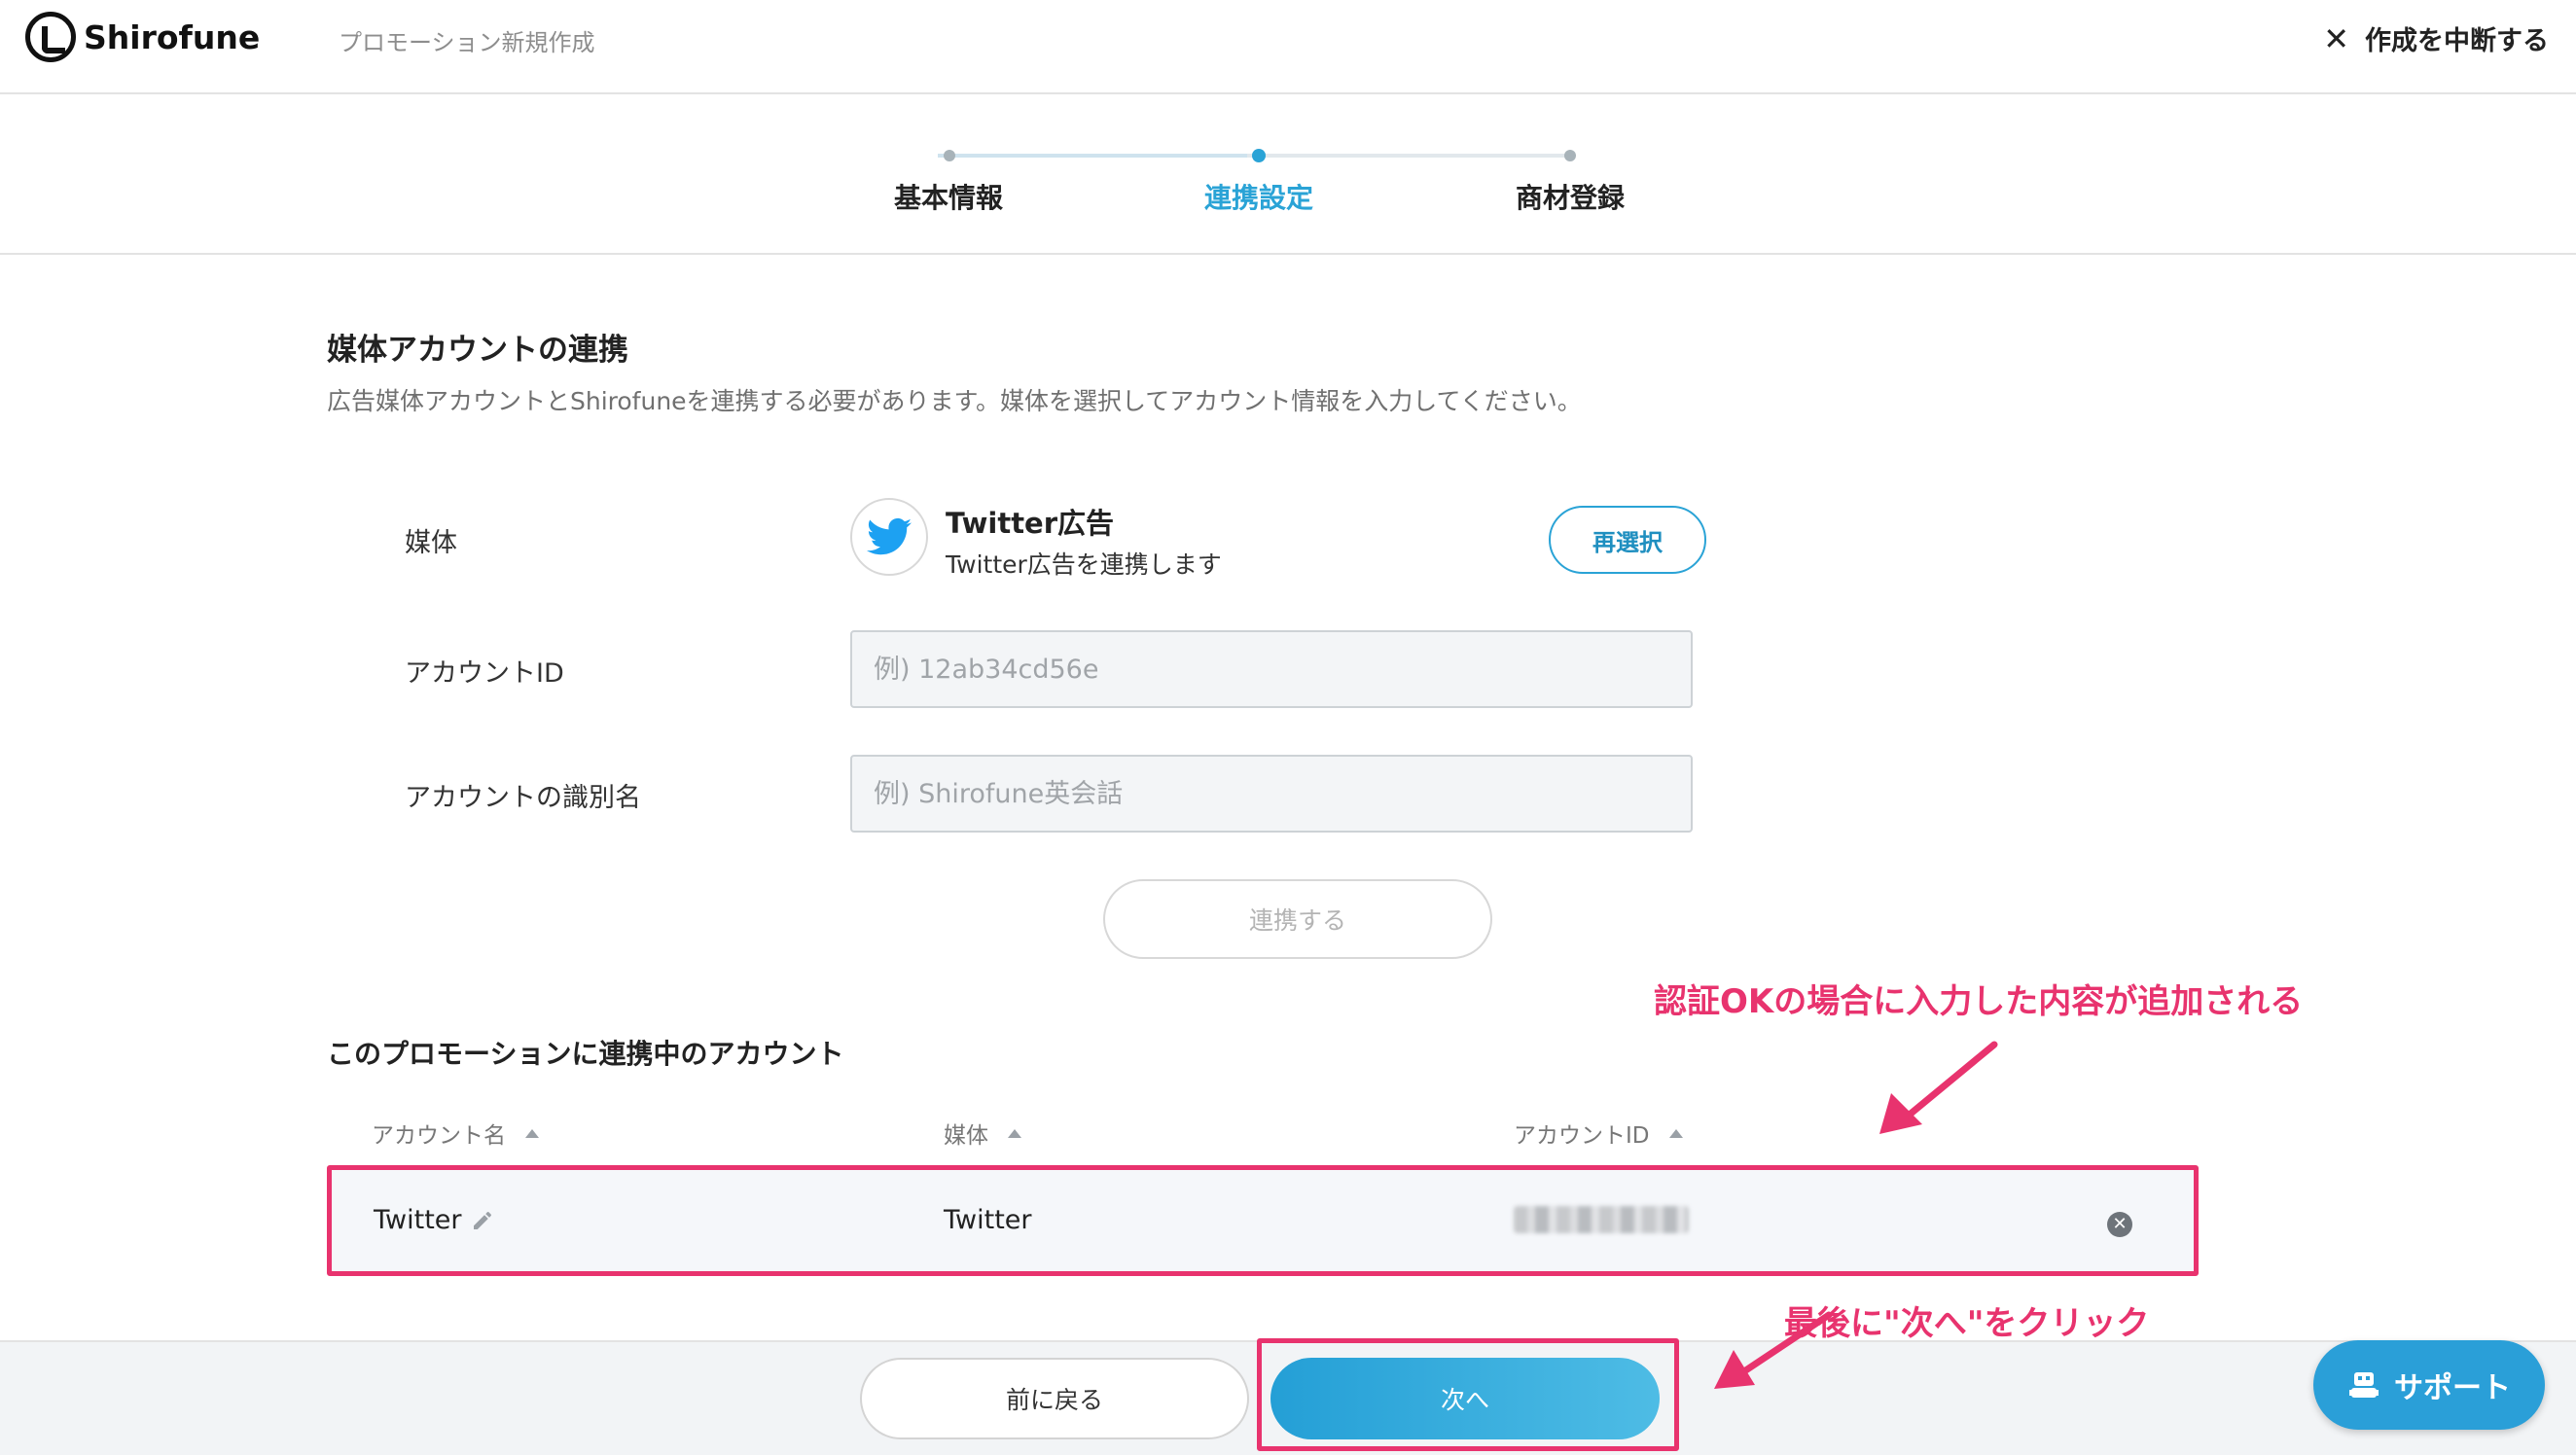 The image size is (2576, 1455). I want to click on media-label: 媒体, so click(431, 543).